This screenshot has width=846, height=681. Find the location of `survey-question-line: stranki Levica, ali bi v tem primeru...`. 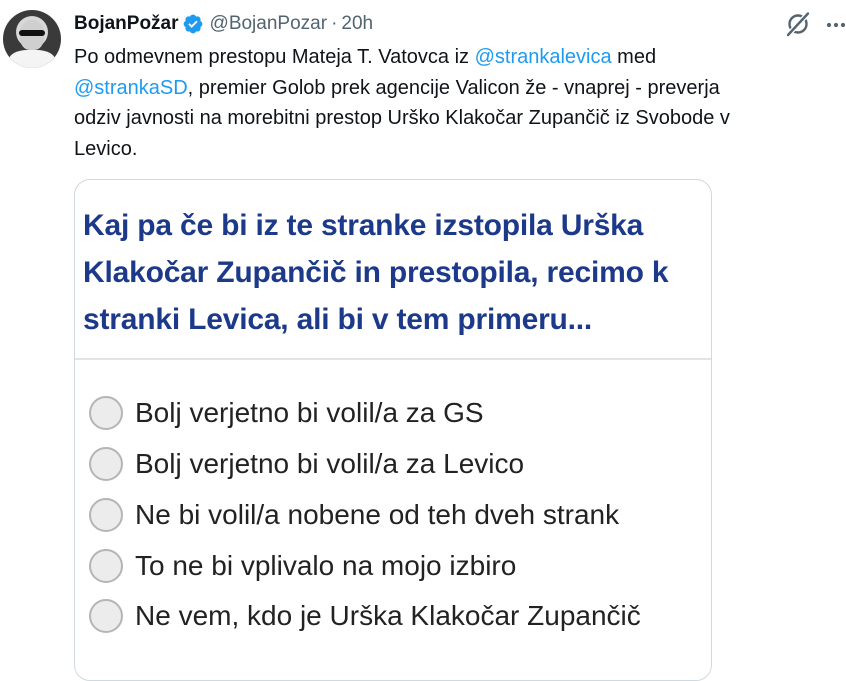

survey-question-line: stranki Levica, ali bi v tem primeru... is located at coordinates (338, 319).